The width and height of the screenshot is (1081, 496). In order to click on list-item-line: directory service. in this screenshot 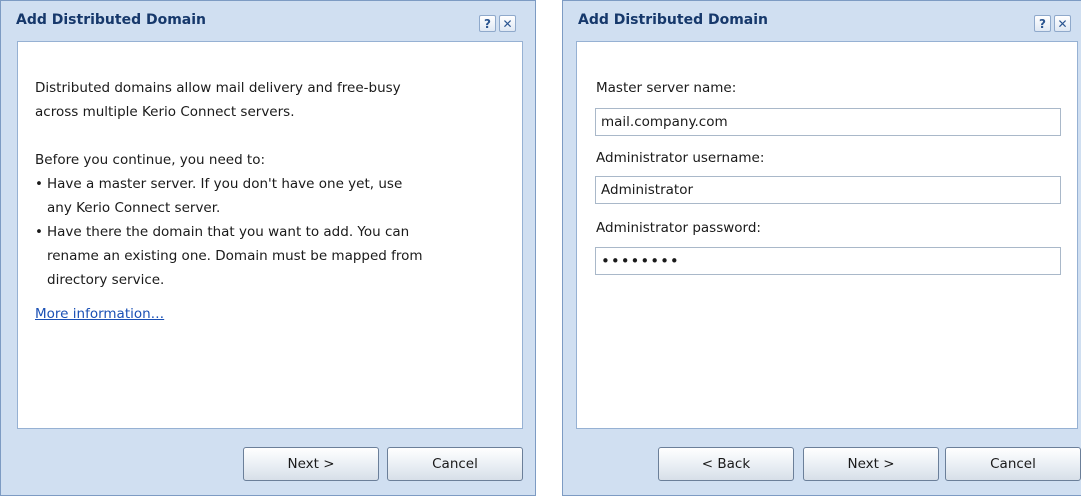, I will do `click(106, 280)`.